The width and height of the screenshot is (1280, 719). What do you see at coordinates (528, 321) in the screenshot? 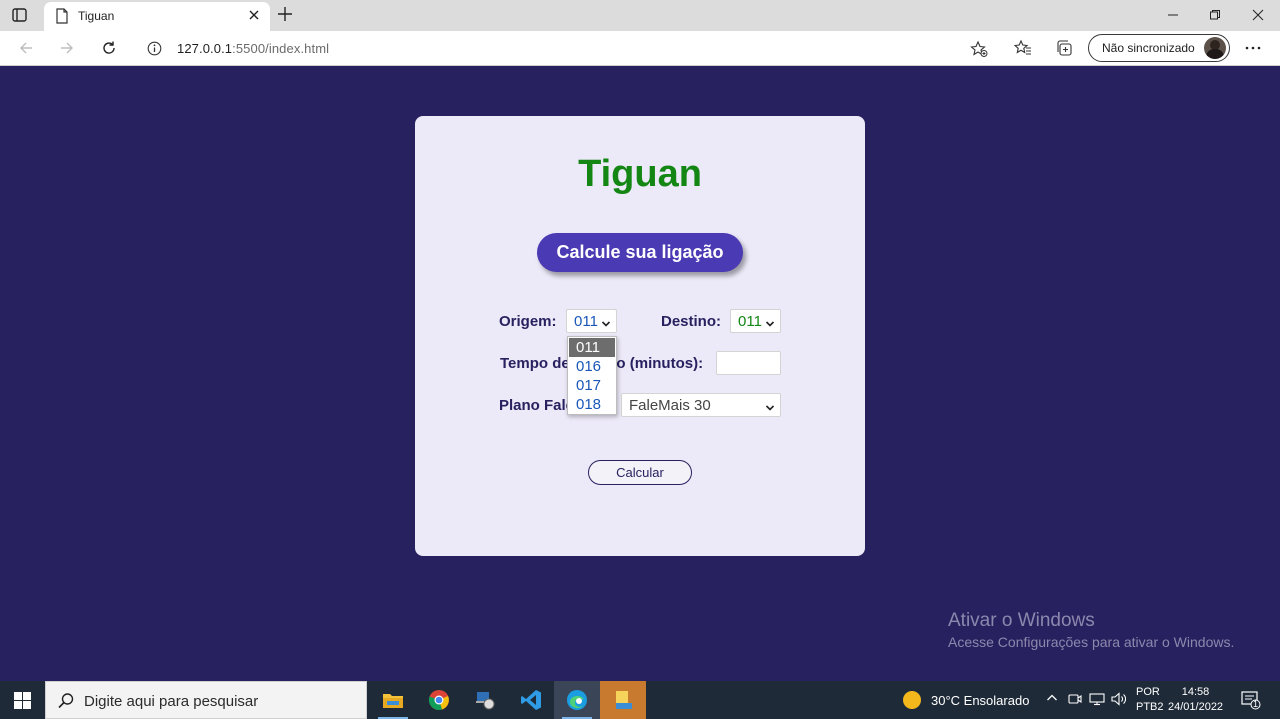
I see `origin-label: Origem:` at bounding box center [528, 321].